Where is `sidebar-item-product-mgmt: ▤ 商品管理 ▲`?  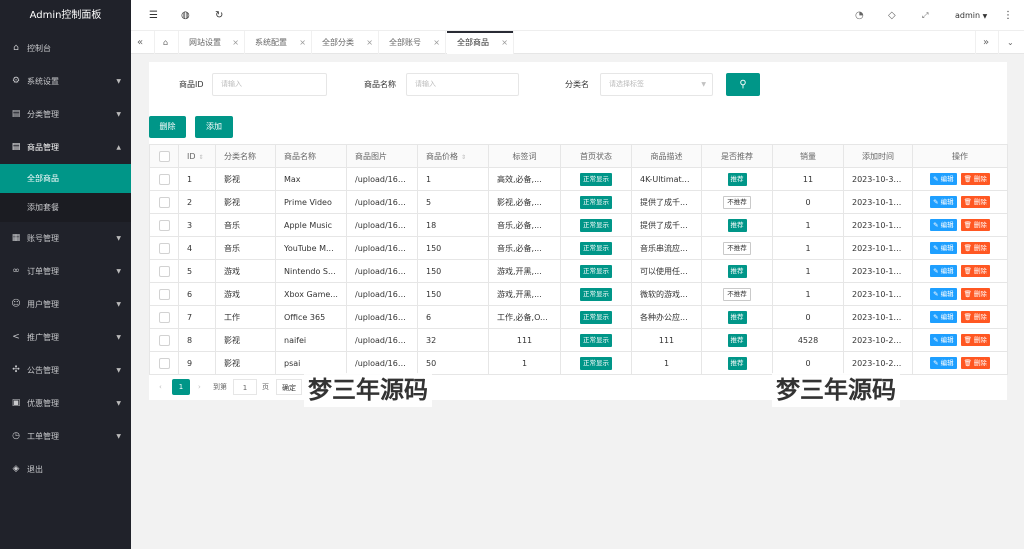
sidebar-item-product-mgmt: ▤ 商品管理 ▲ is located at coordinates (65, 147).